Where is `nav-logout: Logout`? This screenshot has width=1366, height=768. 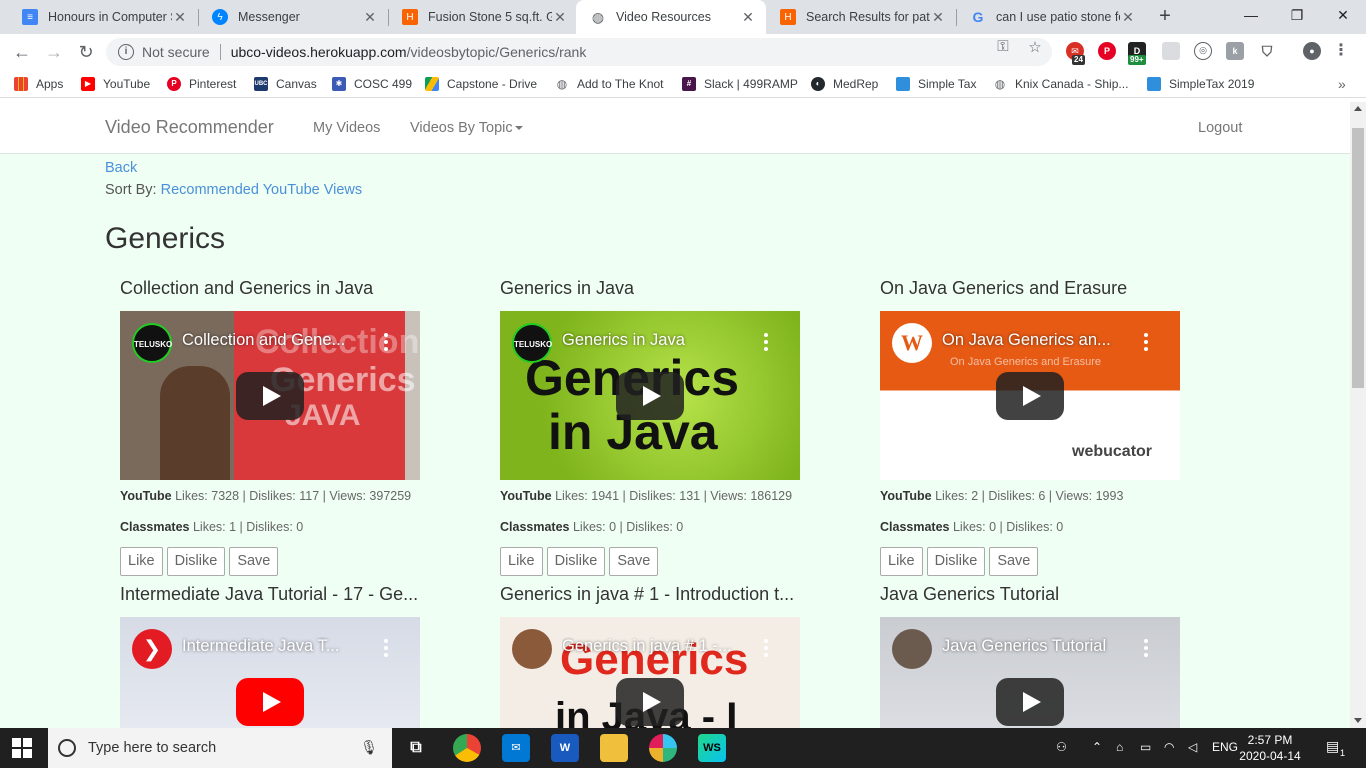
nav-logout: Logout is located at coordinates (1220, 128).